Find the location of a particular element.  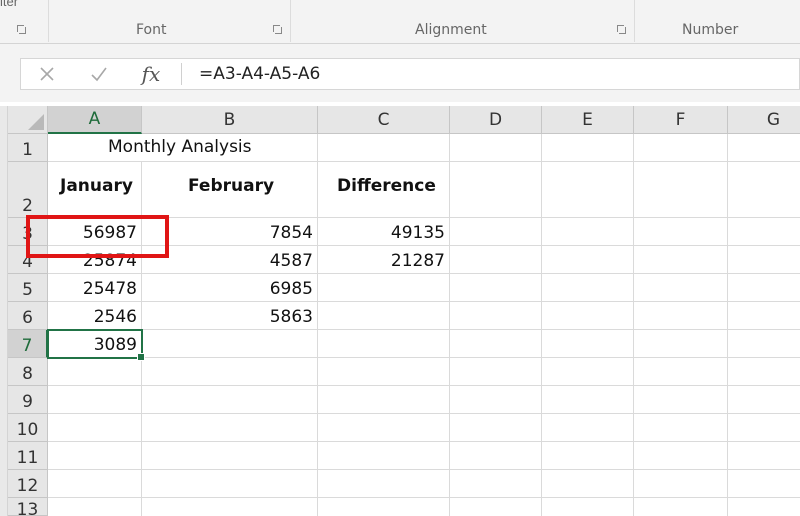

cell-g2 is located at coordinates (764, 190).